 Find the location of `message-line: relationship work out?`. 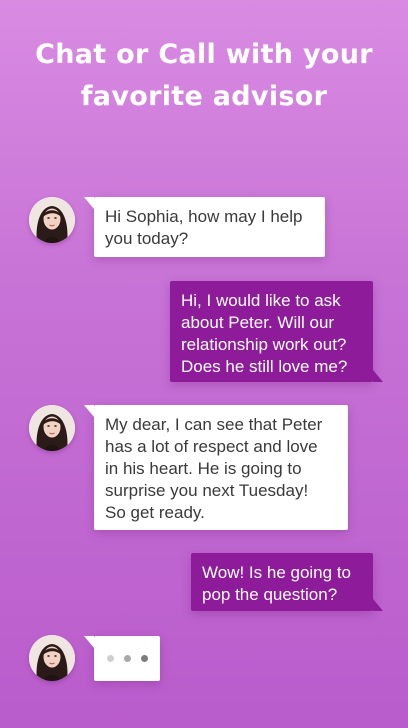

message-line: relationship work out? is located at coordinates (264, 344).